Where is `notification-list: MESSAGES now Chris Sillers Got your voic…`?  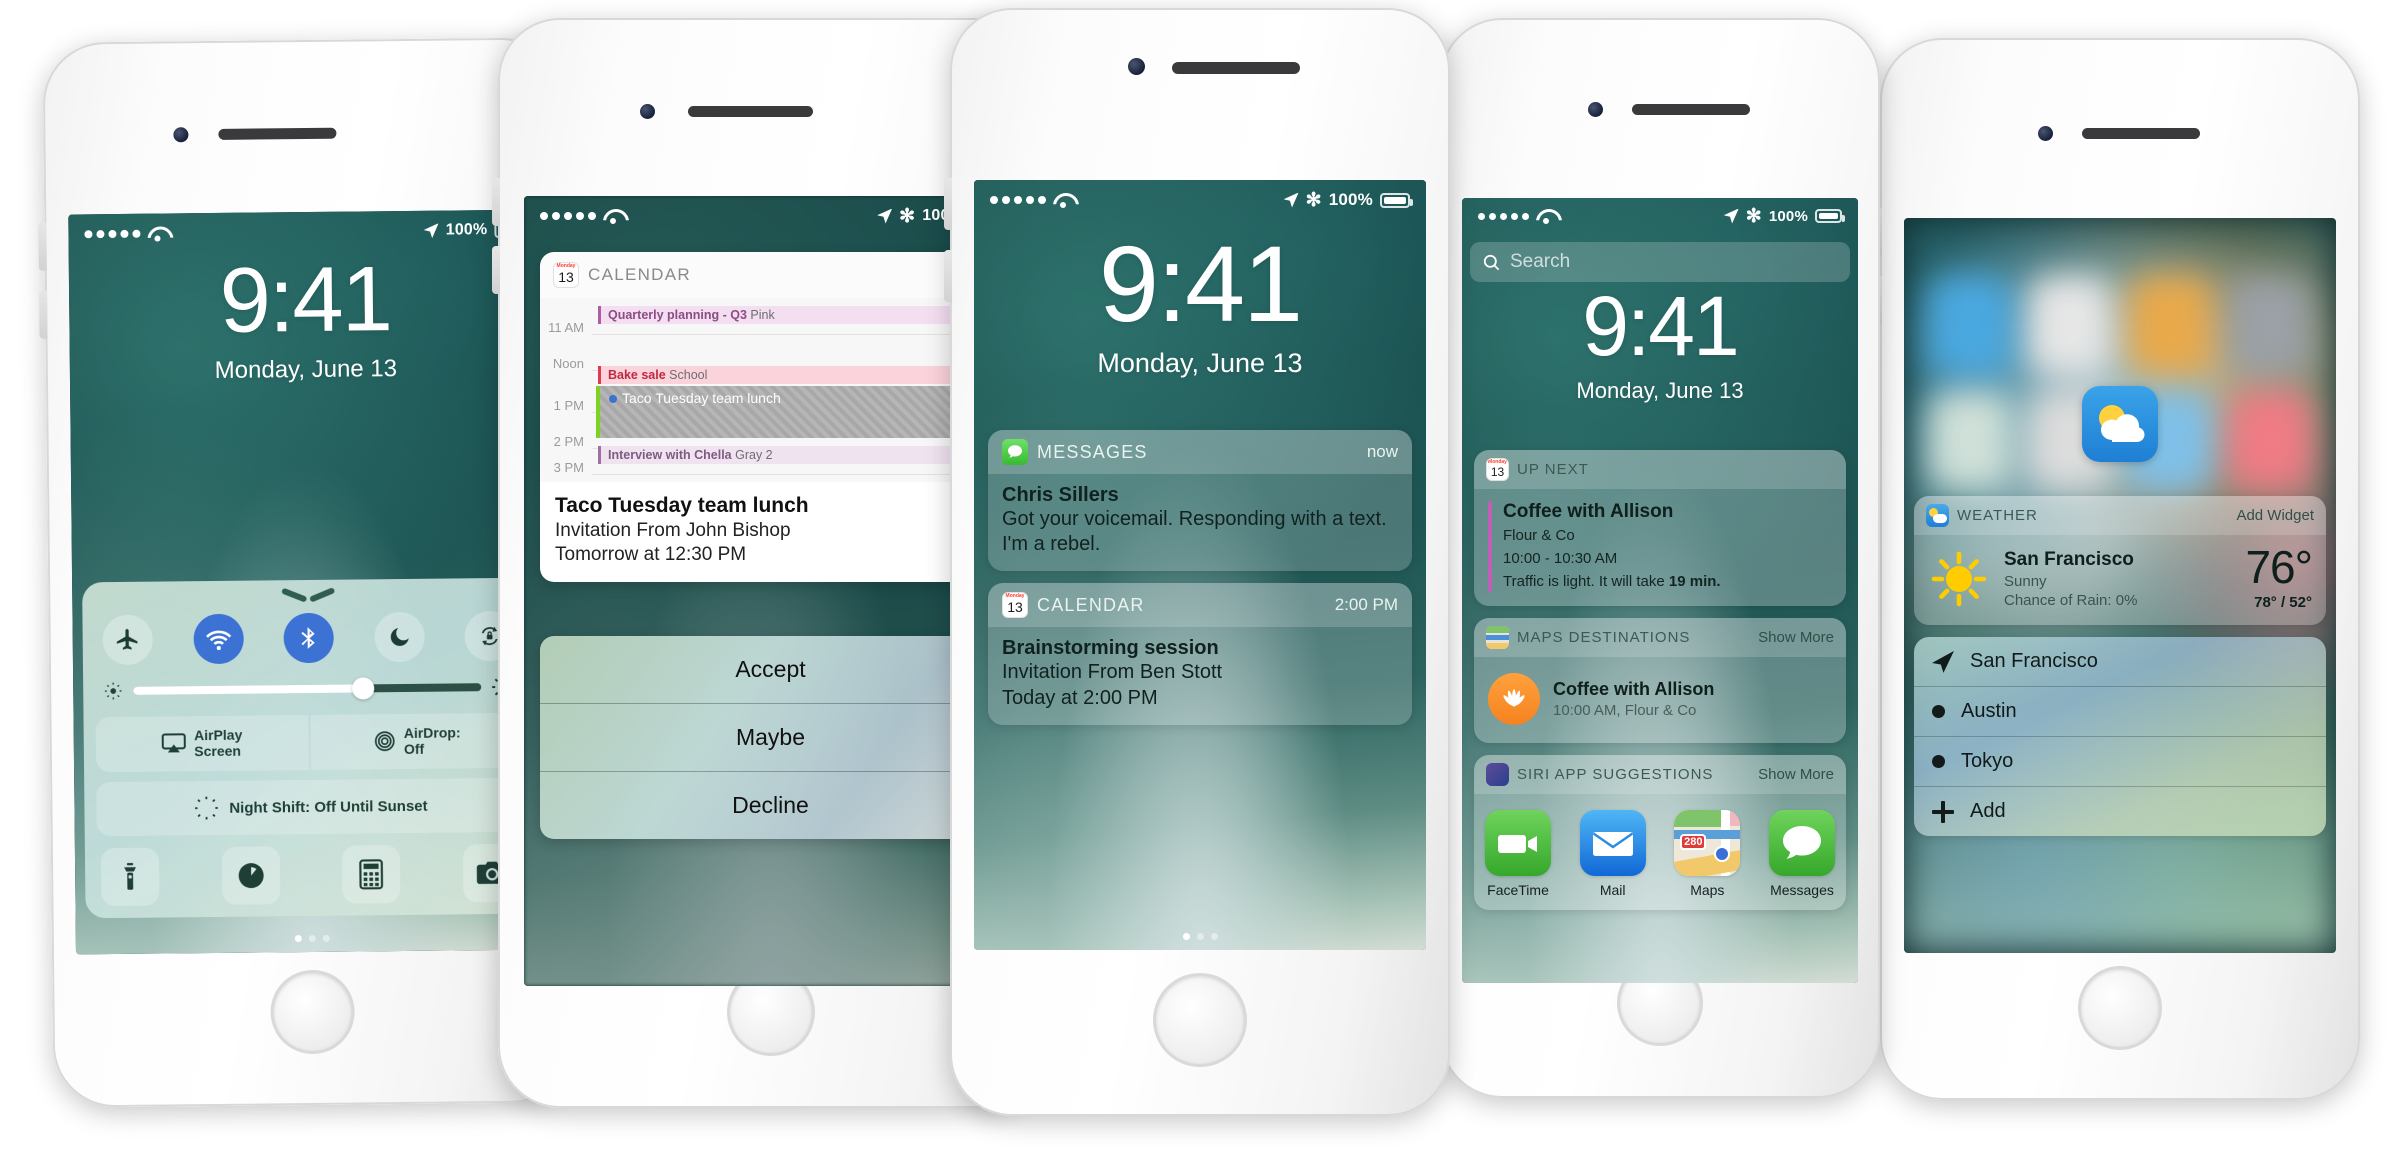 notification-list: MESSAGES now Chris Sillers Got your voic… is located at coordinates (1200, 583).